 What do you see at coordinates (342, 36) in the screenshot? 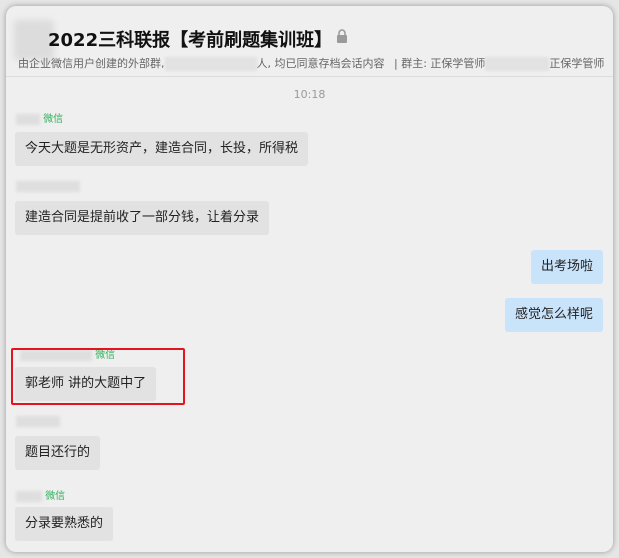
I see `lock-icon` at bounding box center [342, 36].